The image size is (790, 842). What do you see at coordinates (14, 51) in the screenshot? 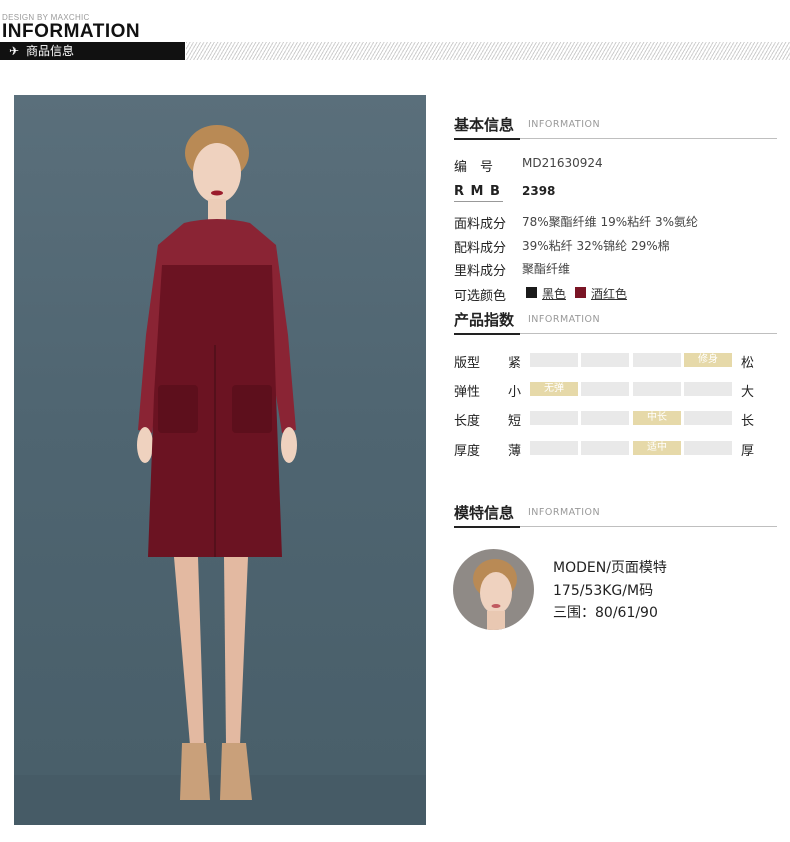
I see `plane-icon: ✈` at bounding box center [14, 51].